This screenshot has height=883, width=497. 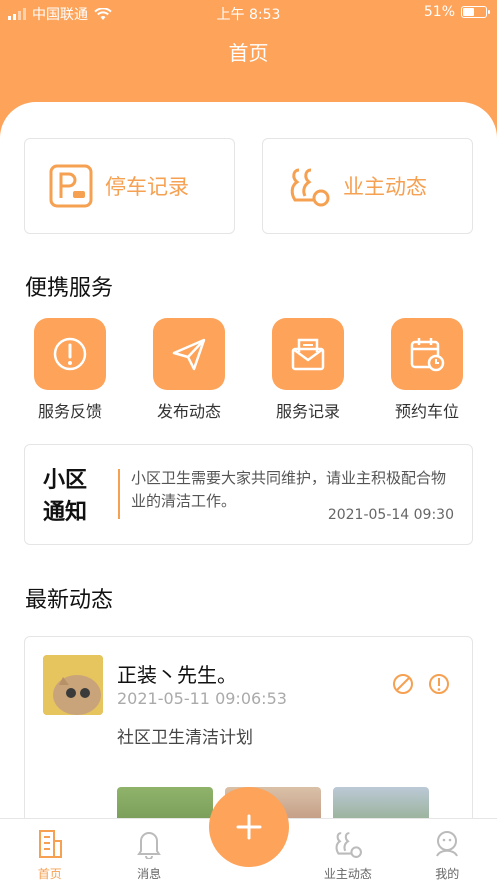 I want to click on parking-record-label: 停车记录, so click(x=147, y=187).